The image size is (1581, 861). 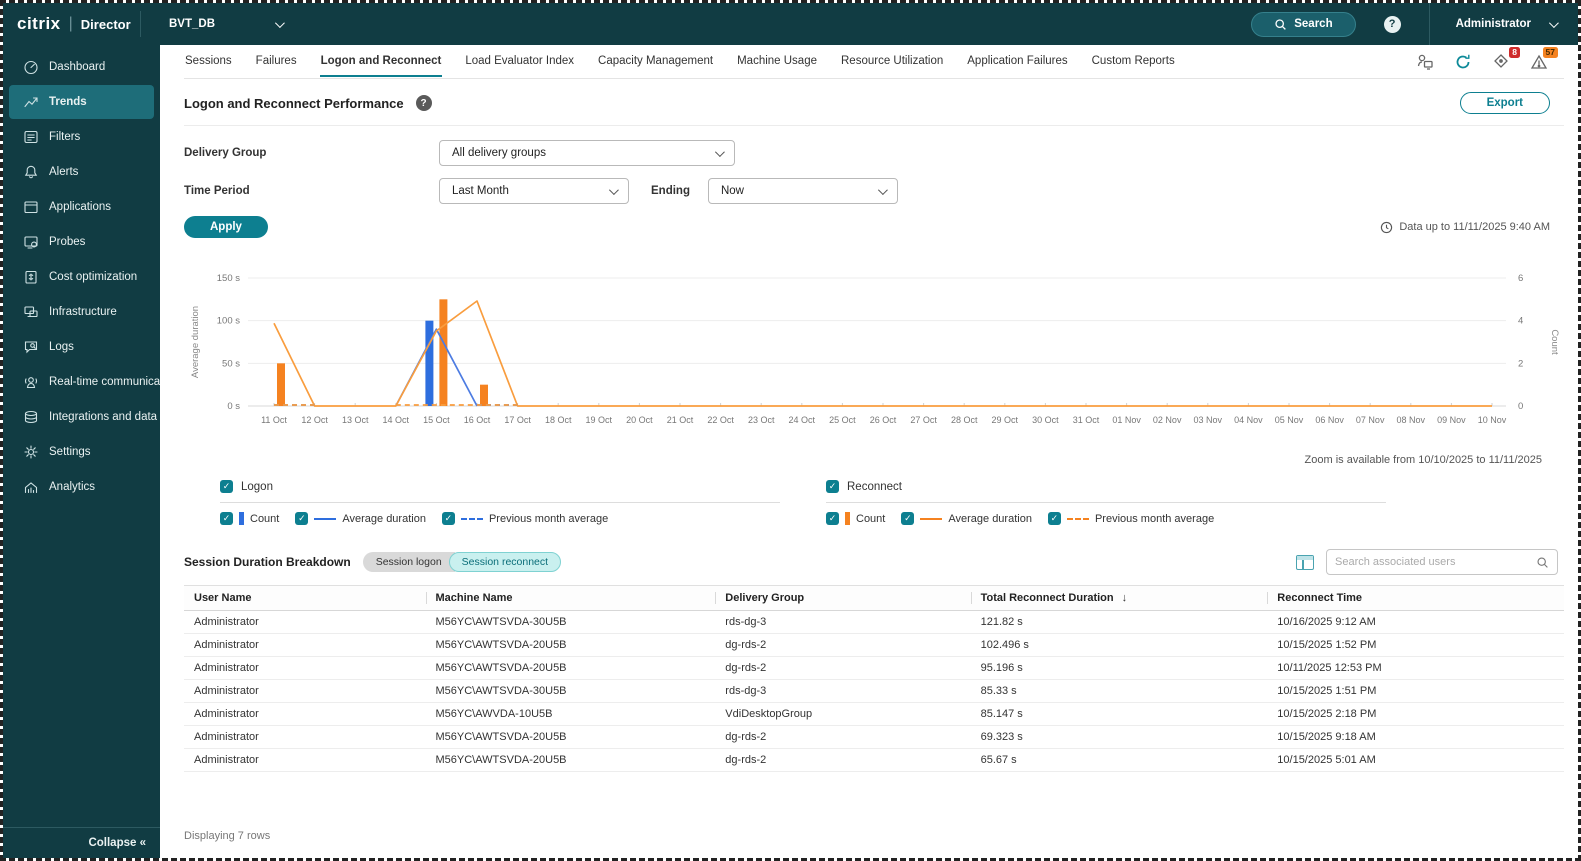 What do you see at coordinates (843, 622) in the screenshot?
I see `table-cell: rds-dg-3` at bounding box center [843, 622].